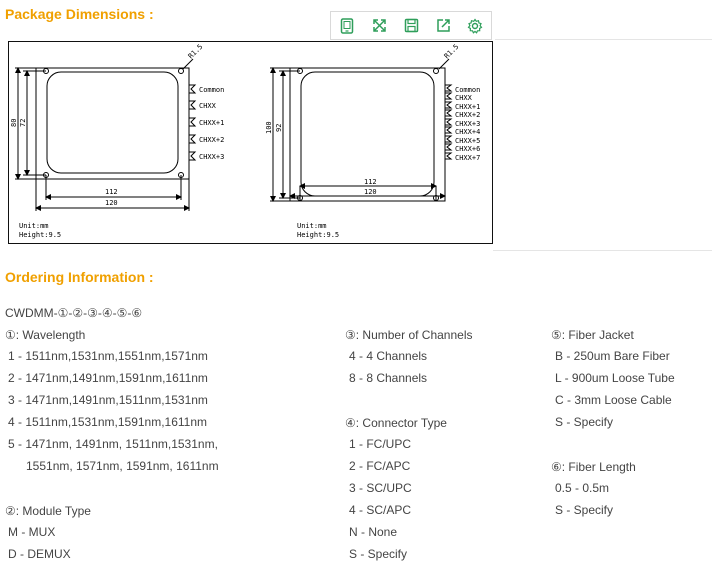  Describe the element at coordinates (467, 132) in the screenshot. I see `right-port-label: CHXX+4` at that location.